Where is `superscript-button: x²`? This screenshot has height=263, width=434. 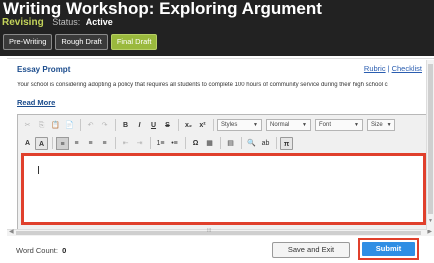
superscript-button: x² is located at coordinates (202, 125).